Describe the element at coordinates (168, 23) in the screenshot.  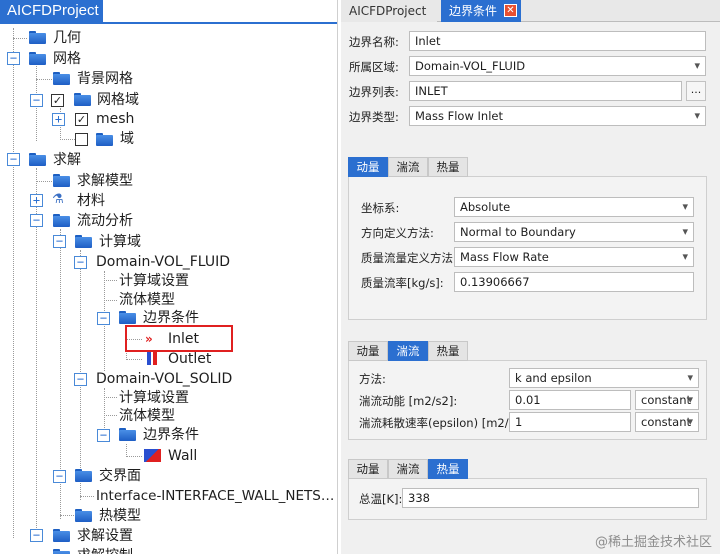
I see `tab-underline` at that location.